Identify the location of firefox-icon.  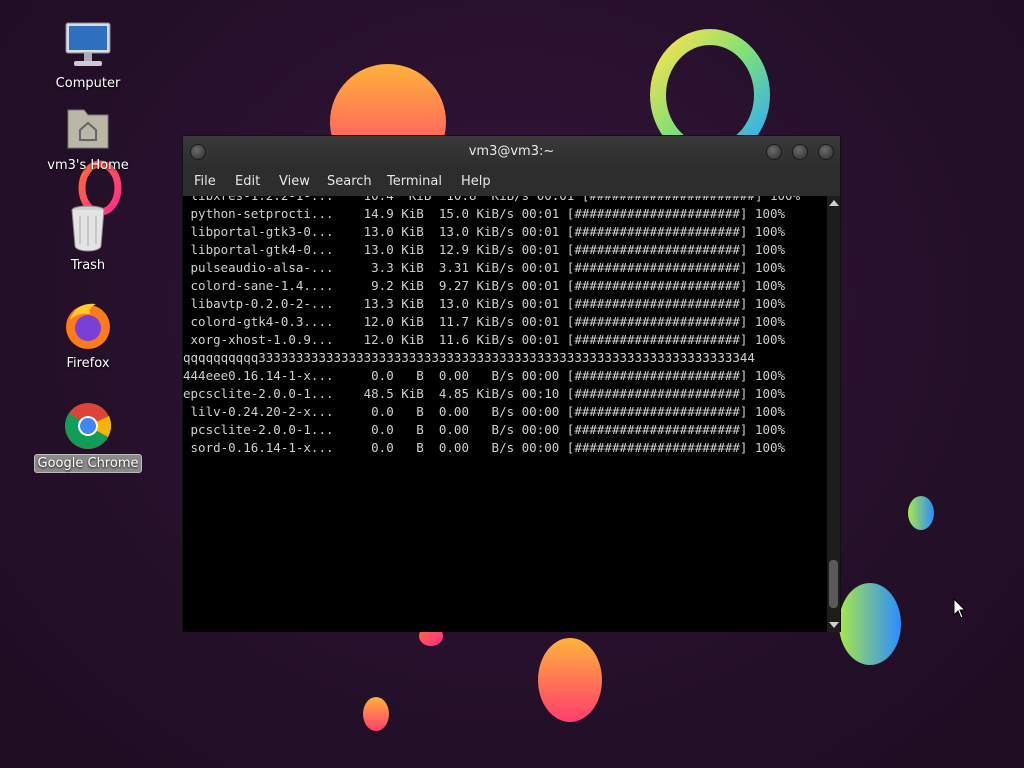
(88, 326).